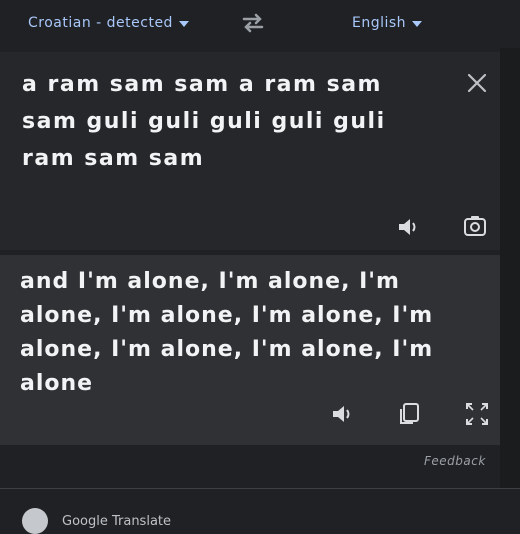  What do you see at coordinates (455, 461) in the screenshot?
I see `feedback-link: Feedback` at bounding box center [455, 461].